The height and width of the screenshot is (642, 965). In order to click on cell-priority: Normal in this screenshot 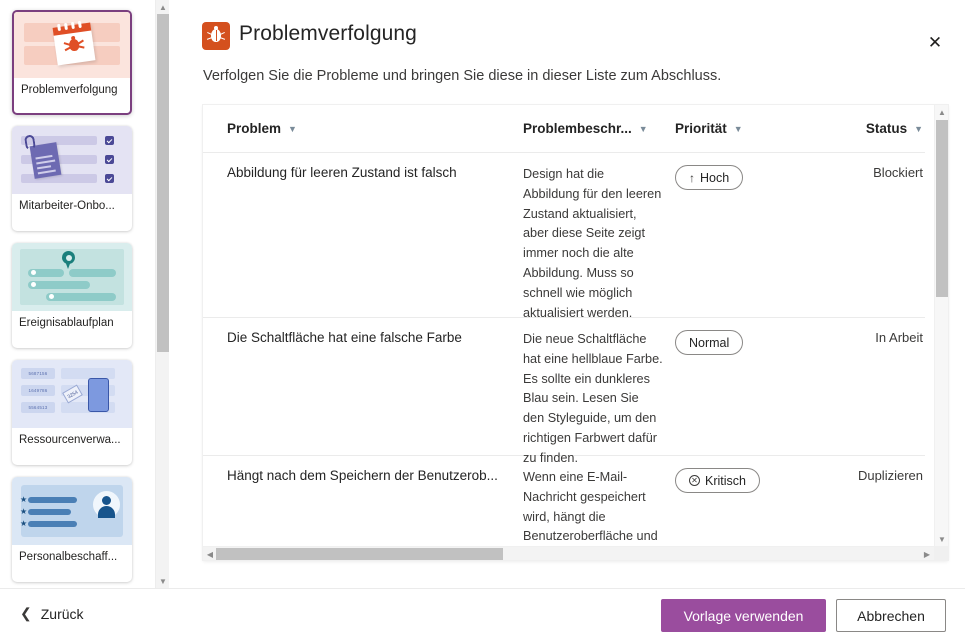, I will do `click(749, 384)`.